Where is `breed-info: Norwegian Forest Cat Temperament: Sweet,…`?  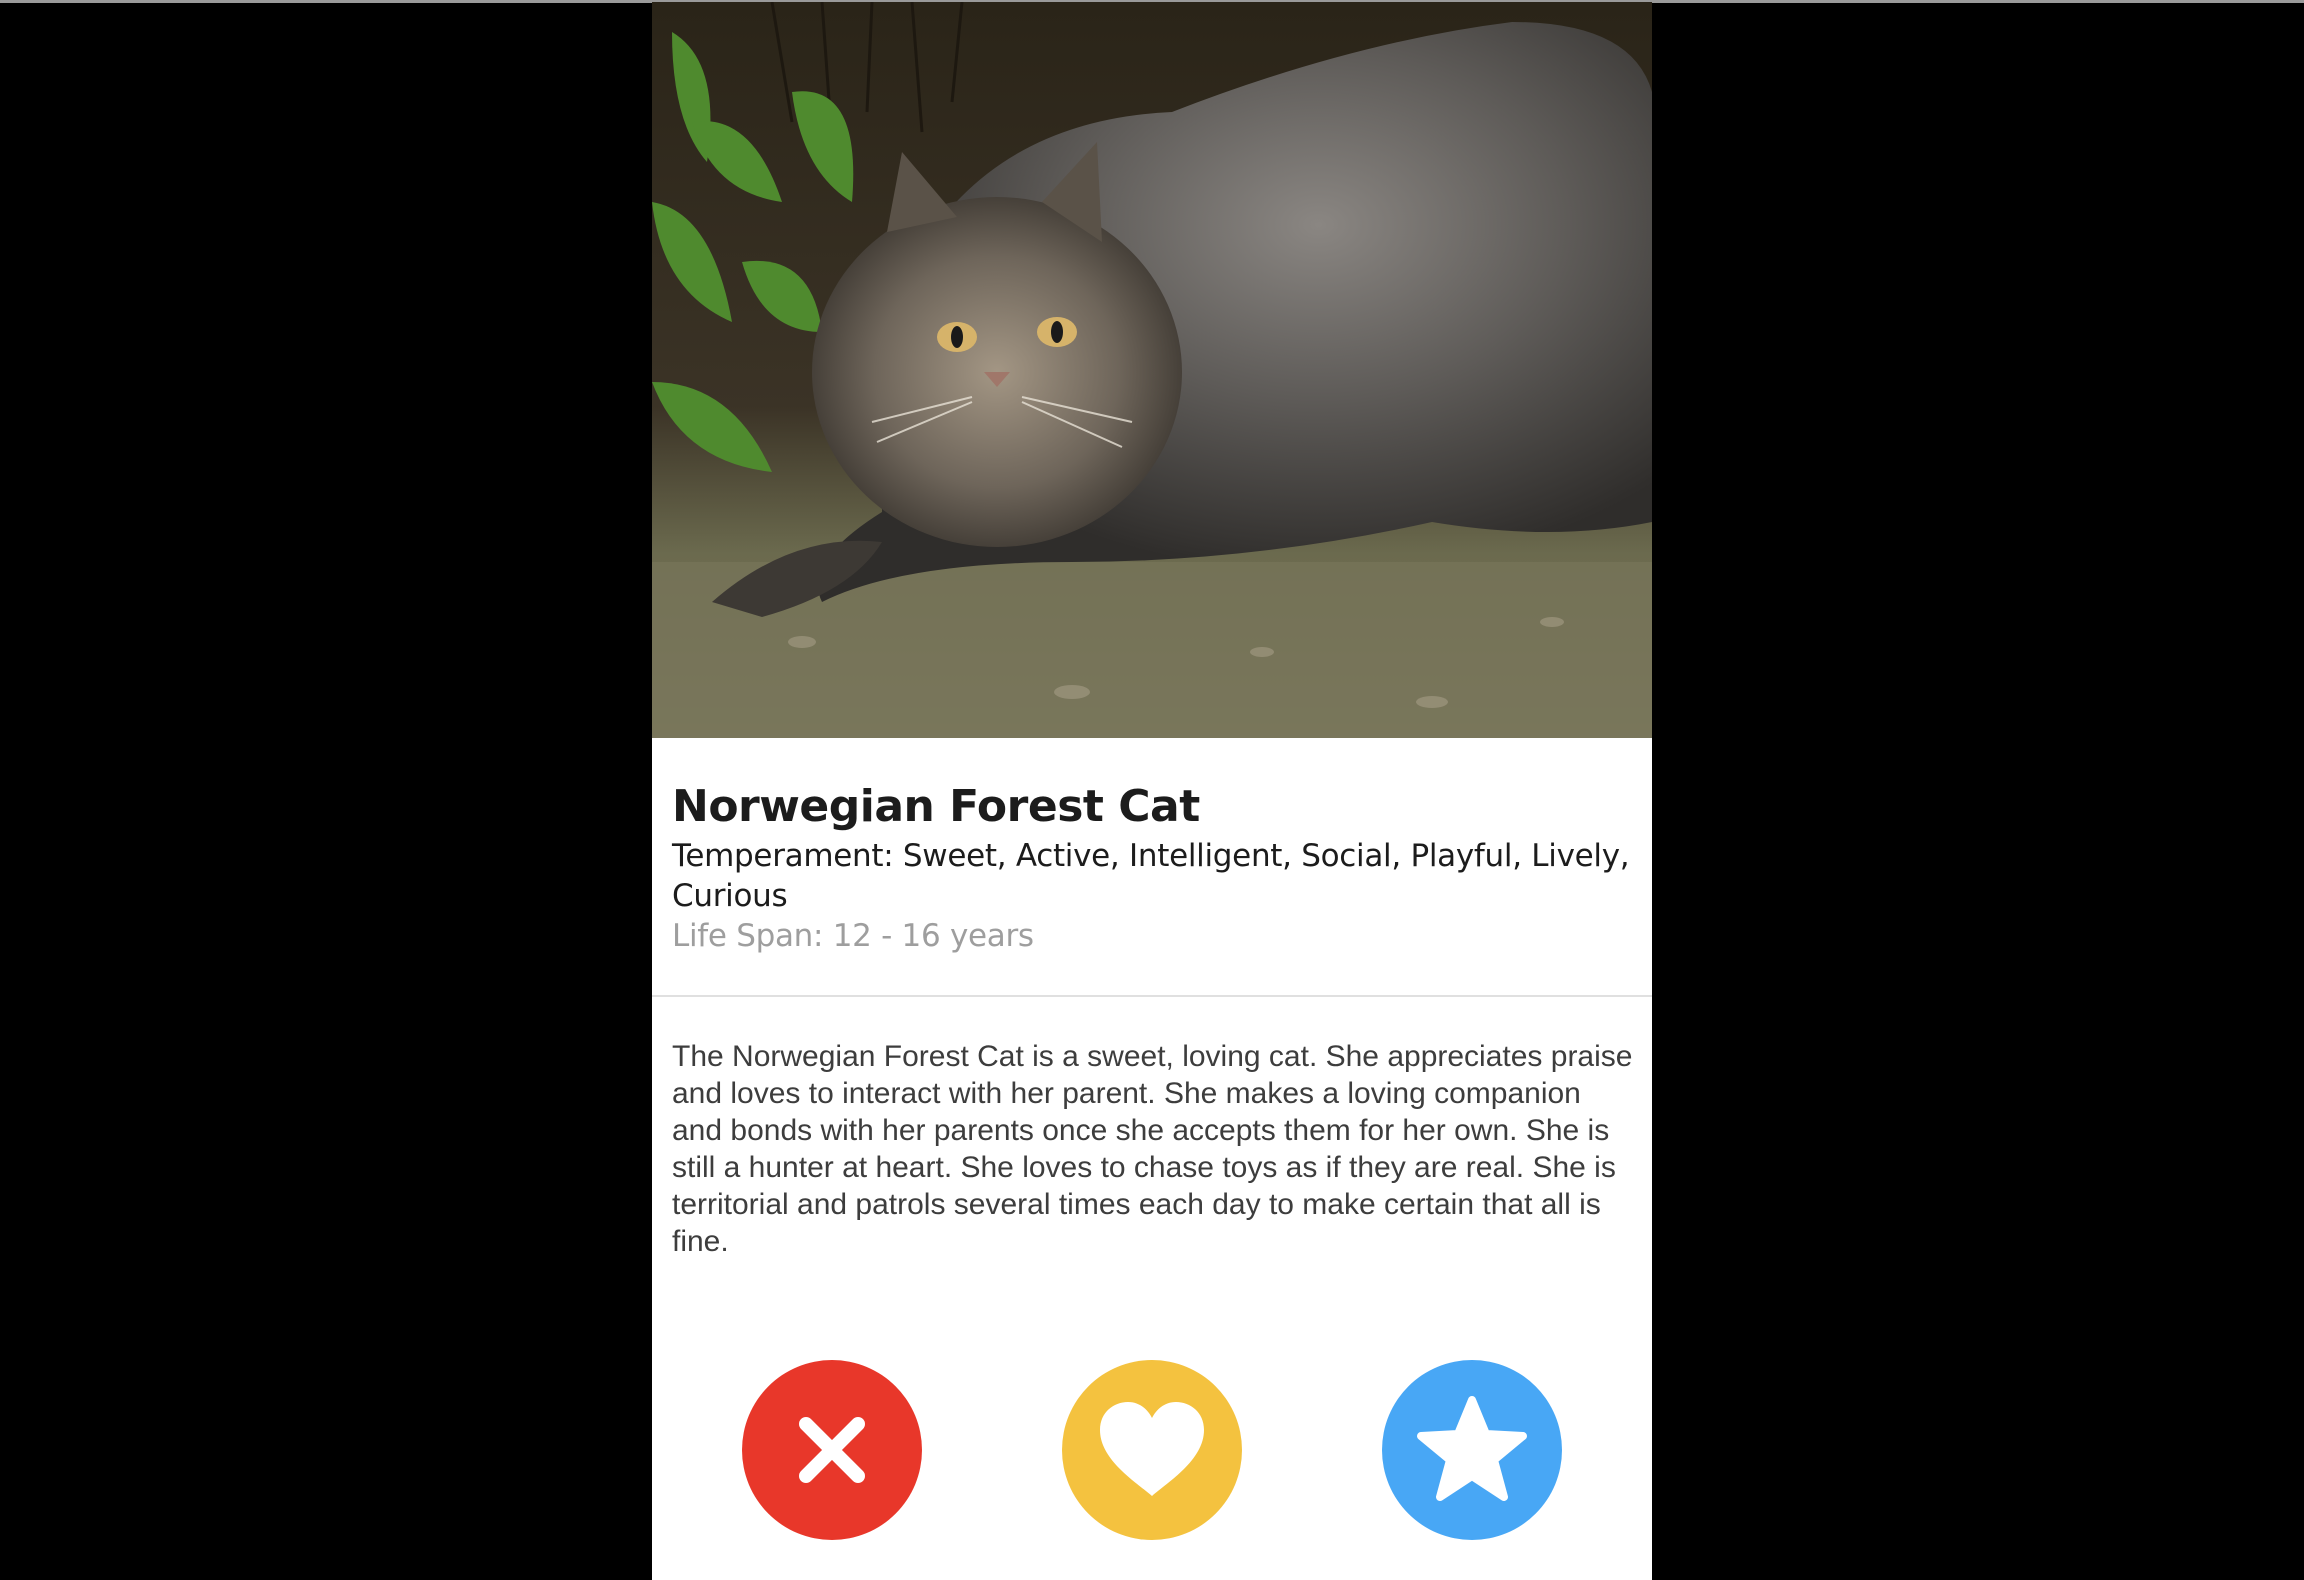
breed-info: Norwegian Forest Cat Temperament: Sweet,… is located at coordinates (1152, 867).